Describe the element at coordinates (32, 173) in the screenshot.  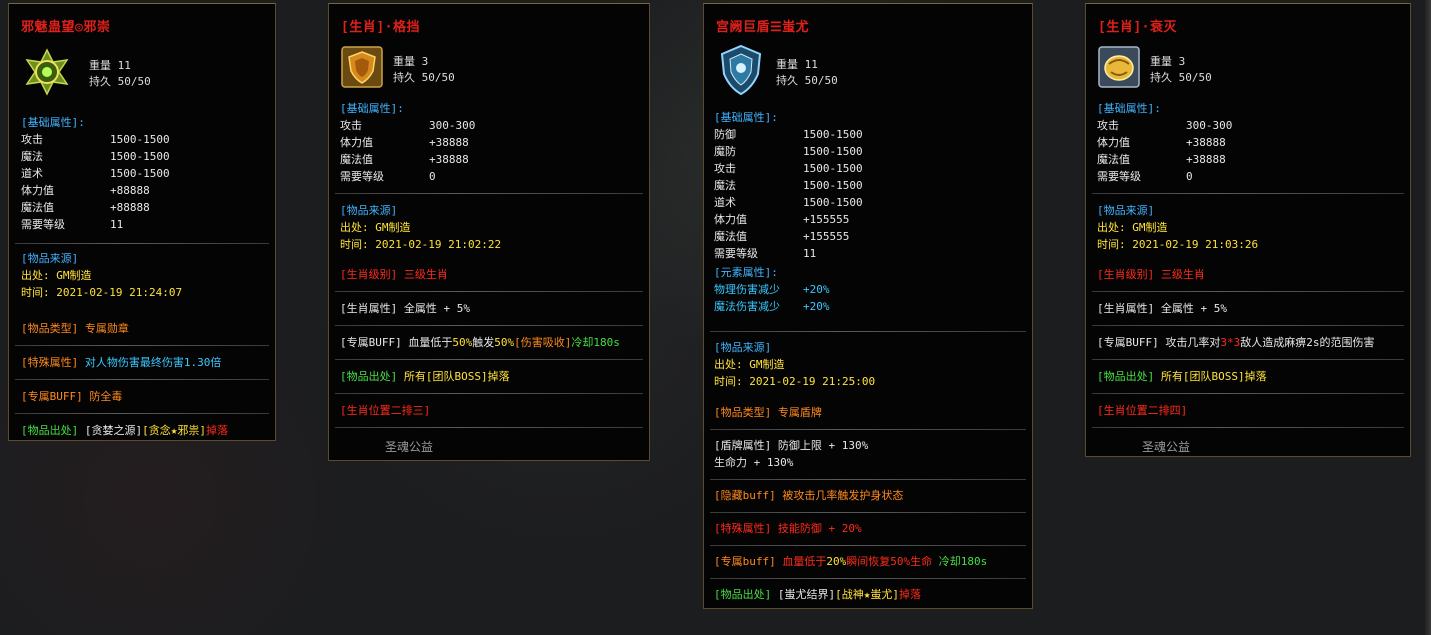
I see `stat-label: 道术` at that location.